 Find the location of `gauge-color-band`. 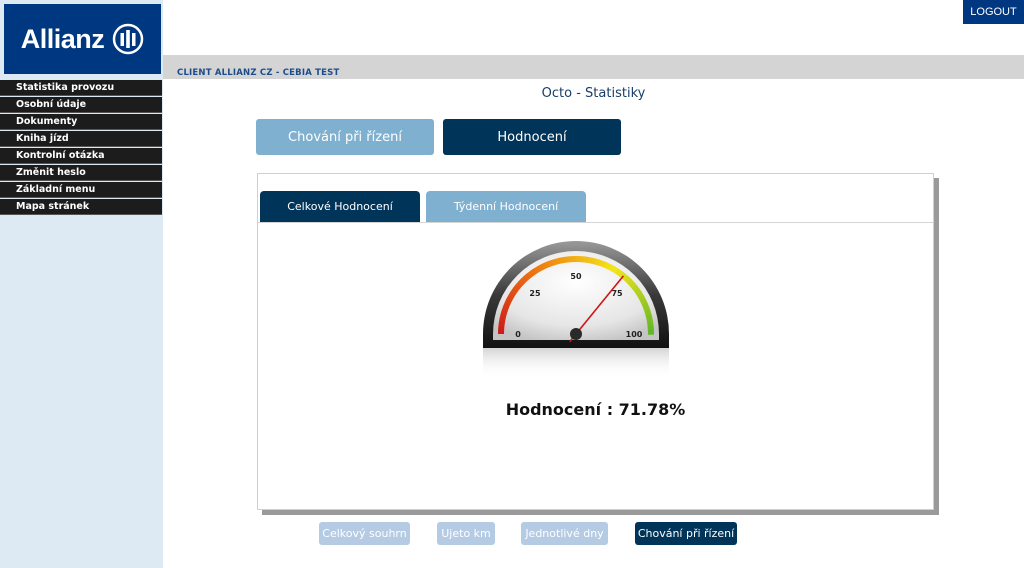

gauge-color-band is located at coordinates (650, 332).